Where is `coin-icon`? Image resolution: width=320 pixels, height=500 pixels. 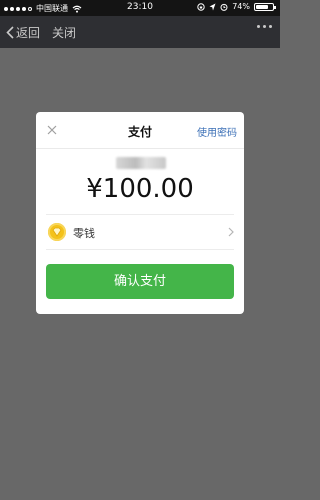
coin-icon is located at coordinates (57, 232).